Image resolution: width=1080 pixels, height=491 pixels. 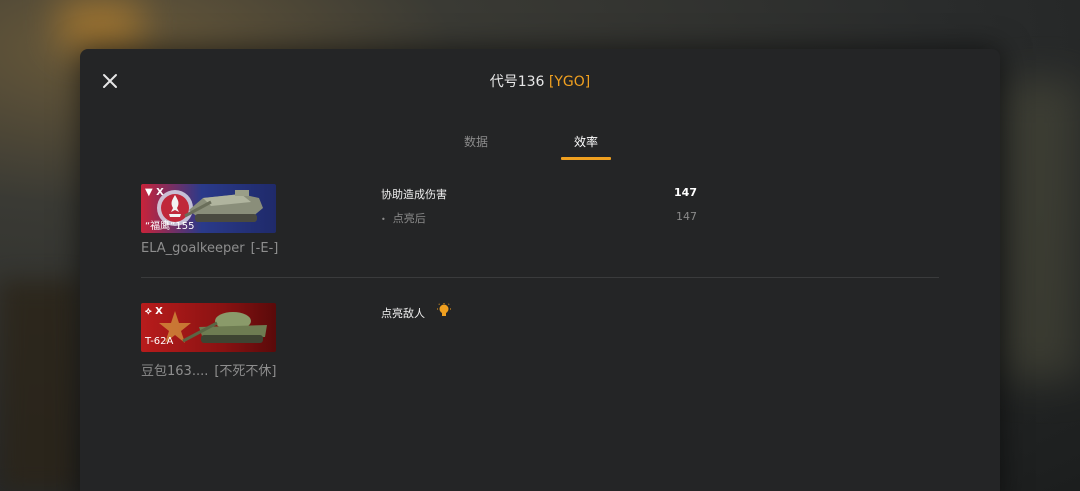 I want to click on player-clan: [不死不休], so click(x=245, y=371).